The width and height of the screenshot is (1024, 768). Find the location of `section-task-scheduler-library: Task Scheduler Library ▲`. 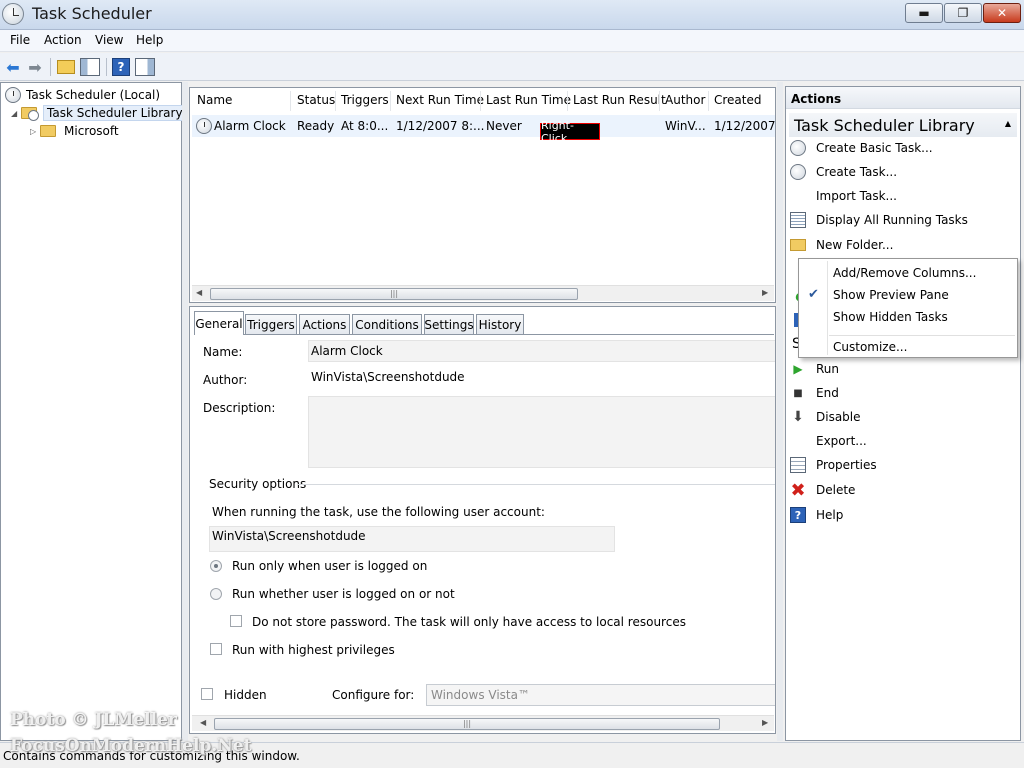

section-task-scheduler-library: Task Scheduler Library ▲ is located at coordinates (903, 125).